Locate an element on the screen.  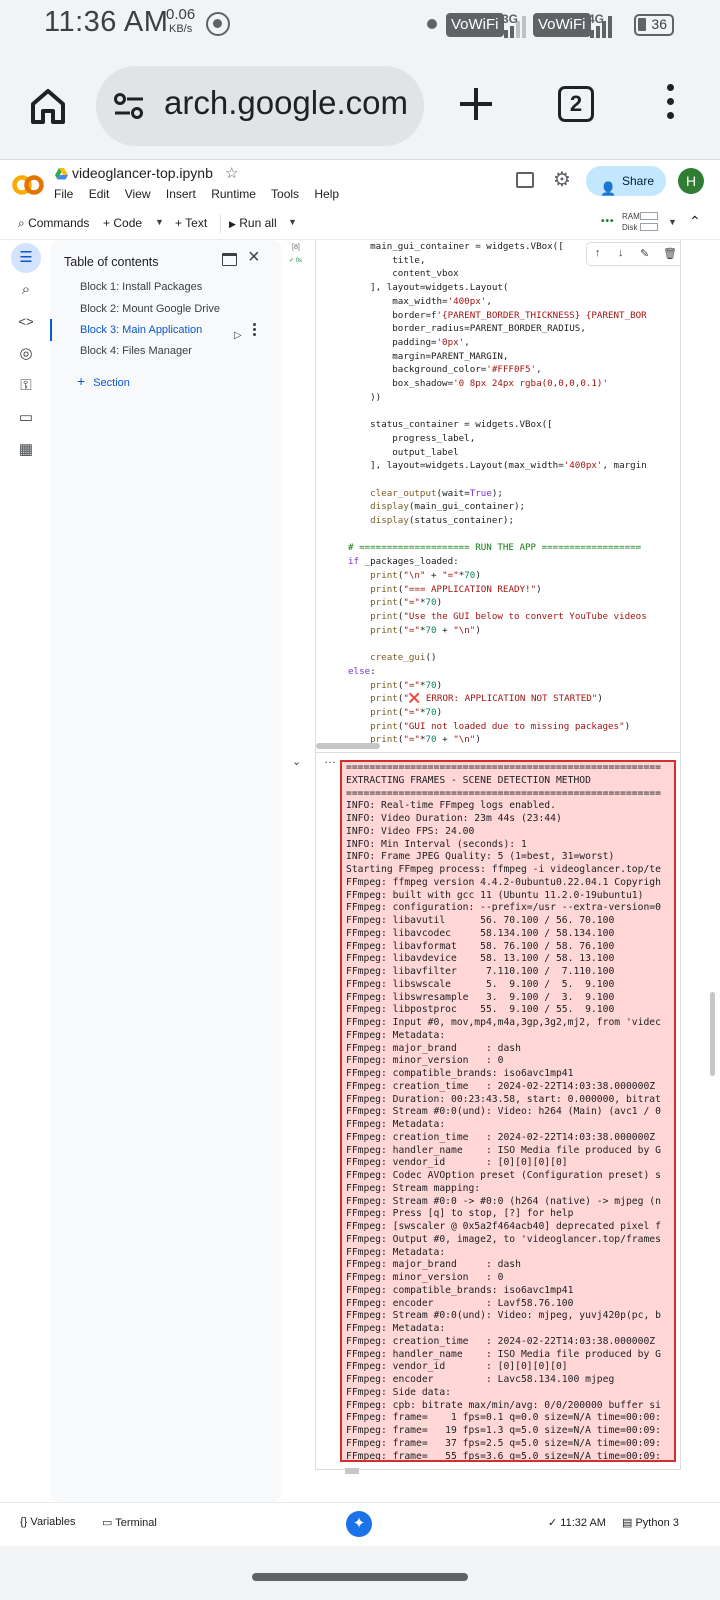
toc-item-block-4: Block 4: Files Manager is located at coordinates (166, 351).